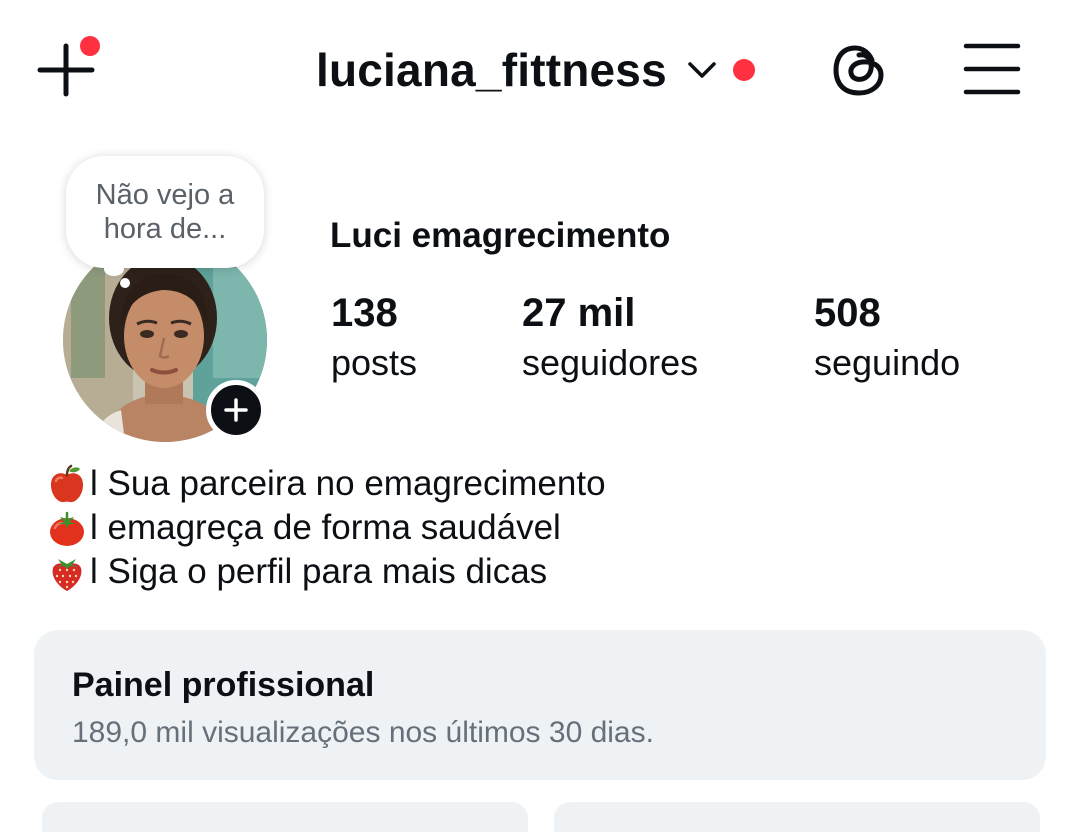 The image size is (1080, 832). What do you see at coordinates (374, 362) in the screenshot?
I see `posts-label: posts` at bounding box center [374, 362].